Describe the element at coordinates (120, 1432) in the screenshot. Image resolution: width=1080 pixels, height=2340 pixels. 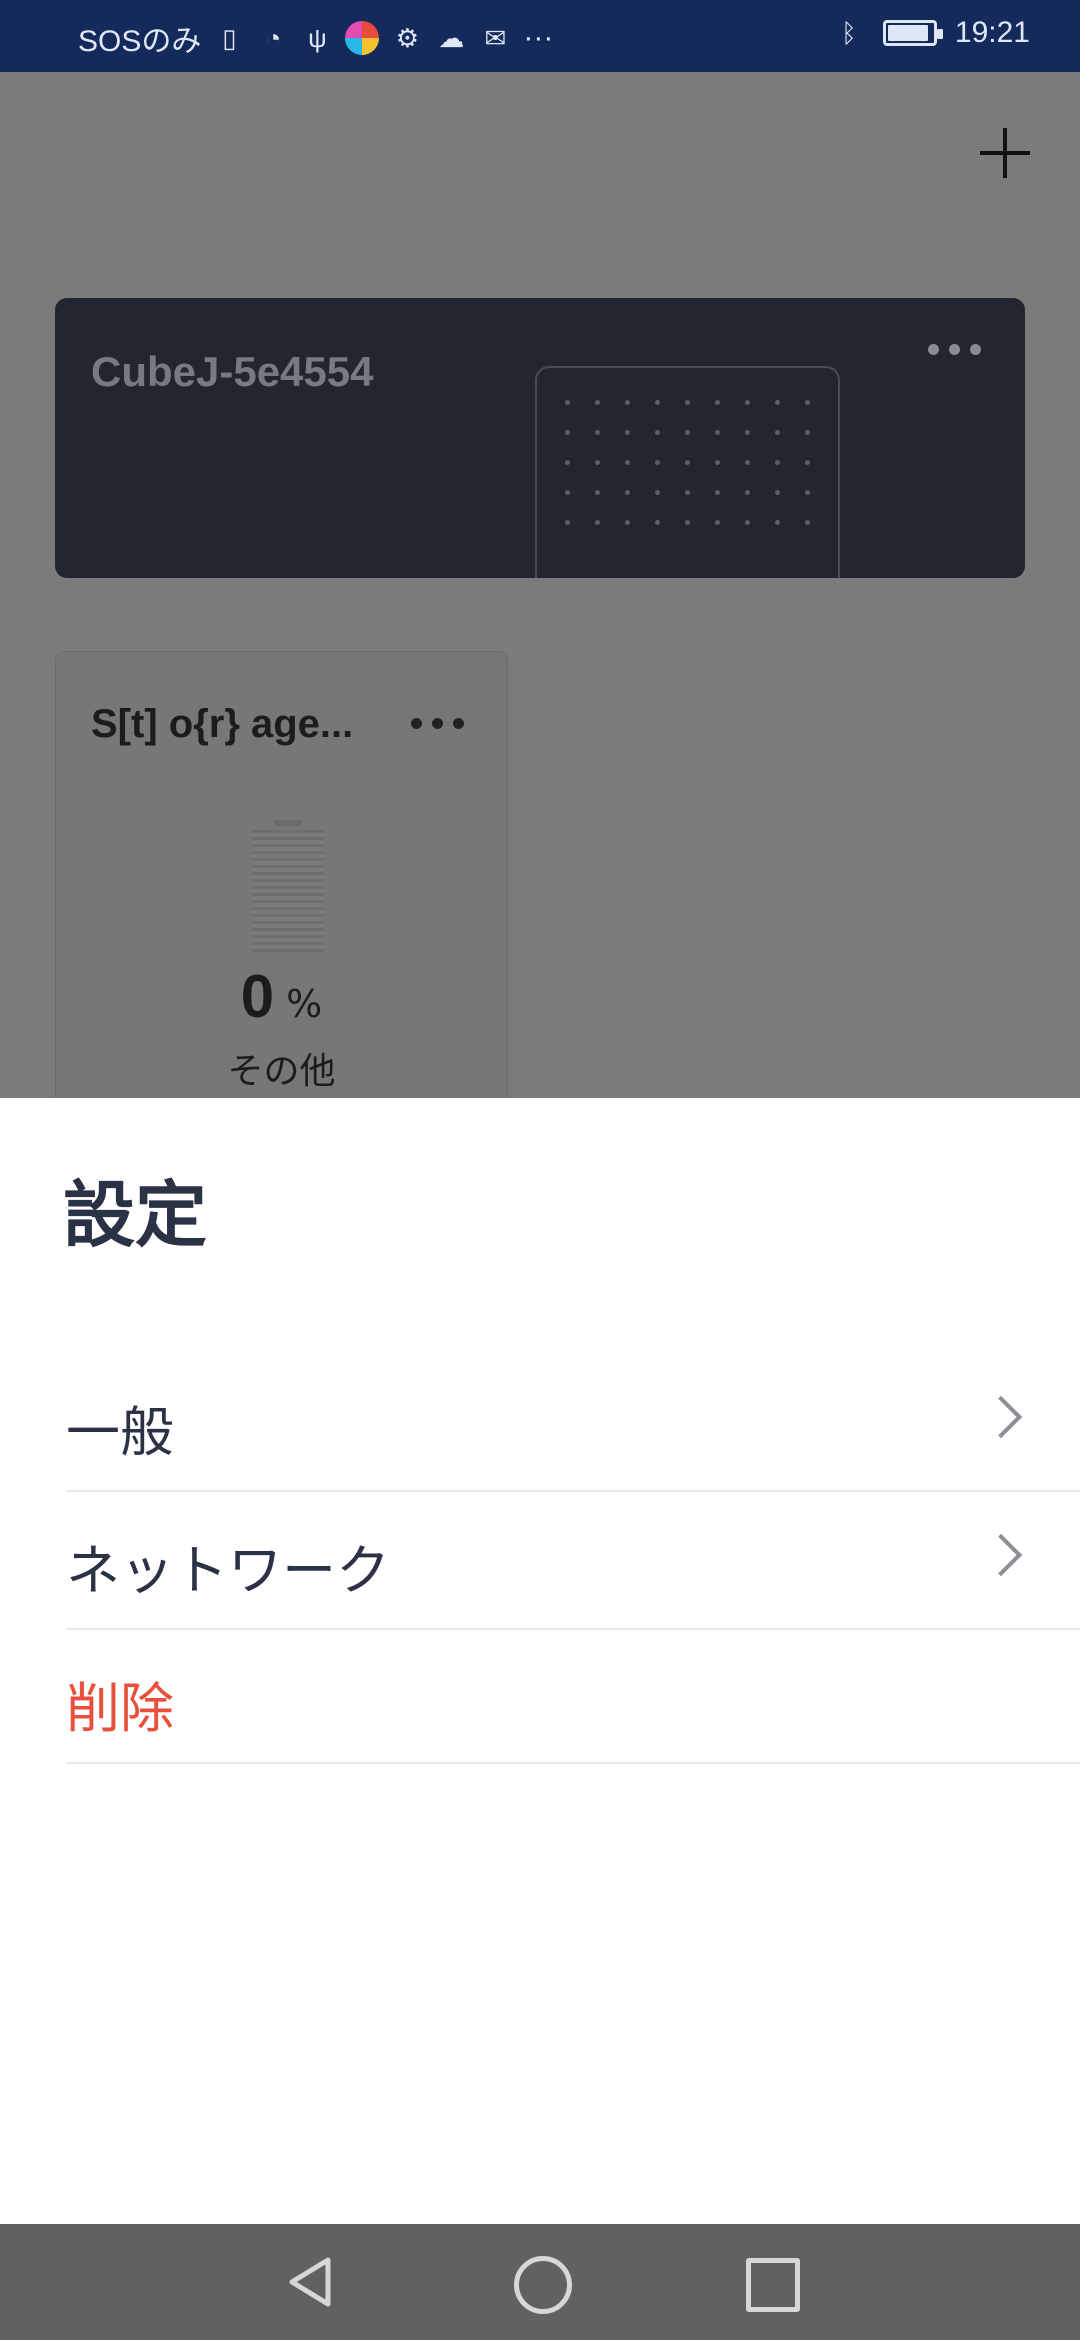
I see `menu-item-general-label: 一般` at that location.